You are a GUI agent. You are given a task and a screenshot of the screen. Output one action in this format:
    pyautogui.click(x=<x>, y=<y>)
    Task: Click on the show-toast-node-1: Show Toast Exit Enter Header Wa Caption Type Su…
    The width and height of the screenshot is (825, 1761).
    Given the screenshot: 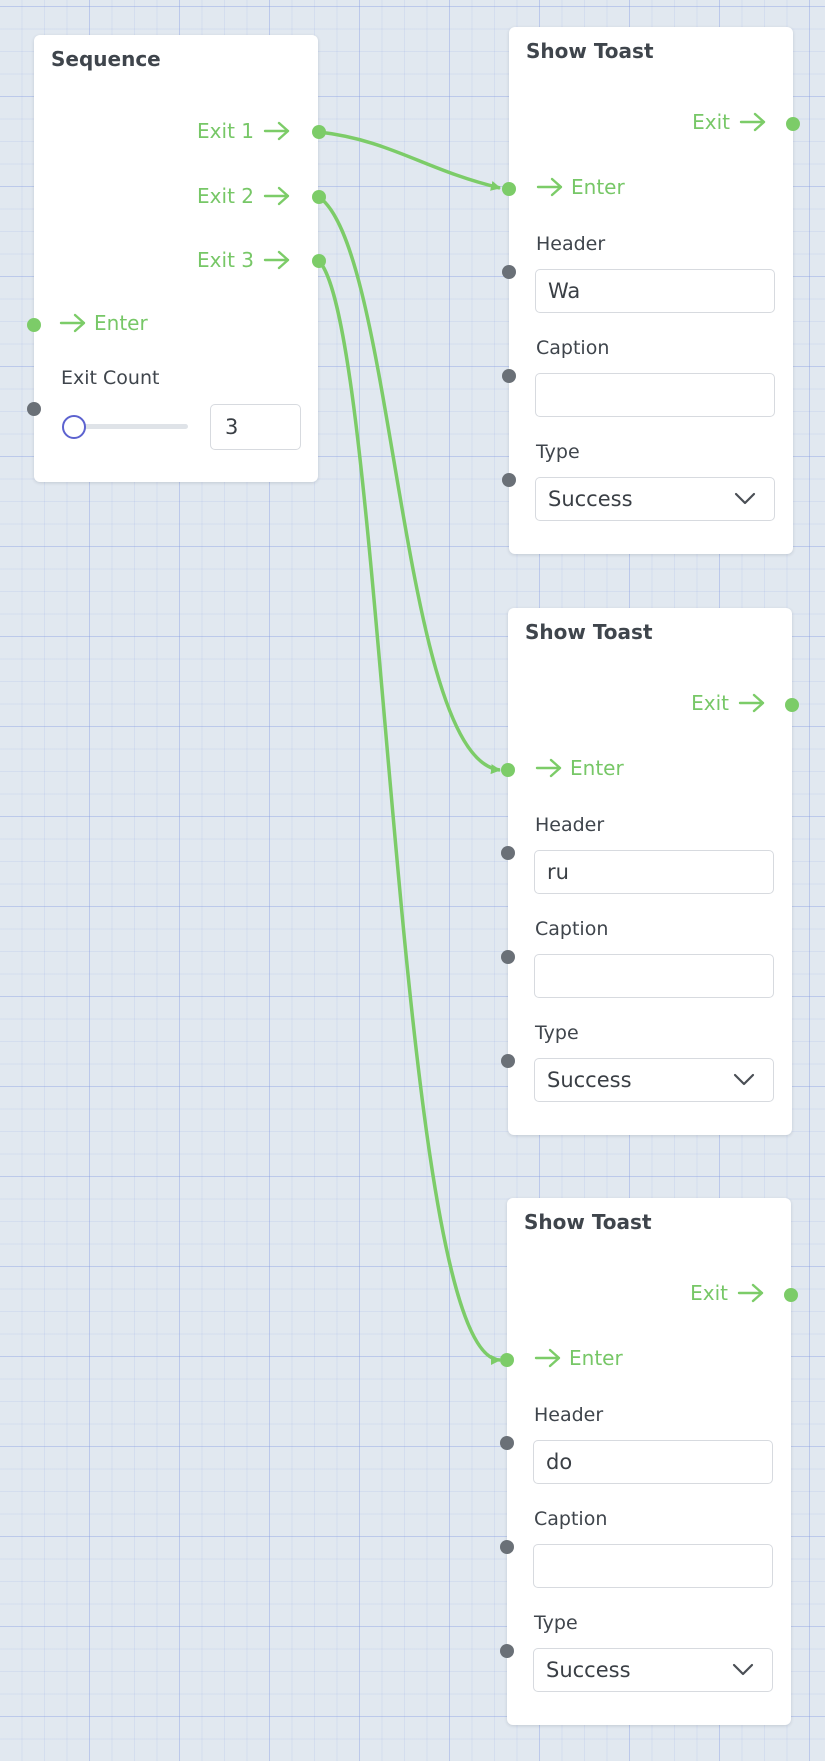 What is the action you would take?
    pyautogui.click(x=651, y=290)
    